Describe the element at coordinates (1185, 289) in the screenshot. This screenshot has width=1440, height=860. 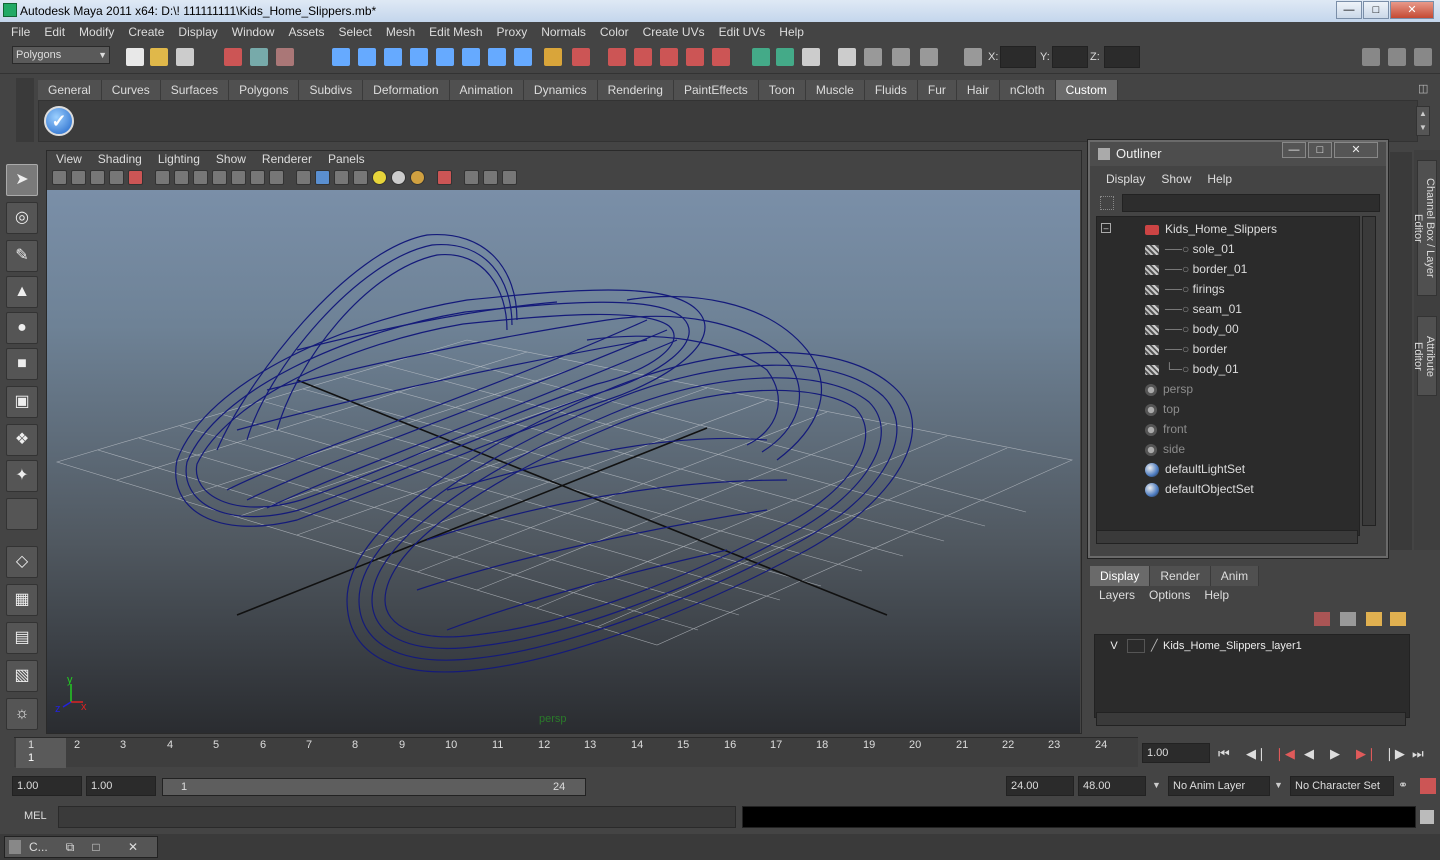
I see `list-item: ──○ firings` at that location.